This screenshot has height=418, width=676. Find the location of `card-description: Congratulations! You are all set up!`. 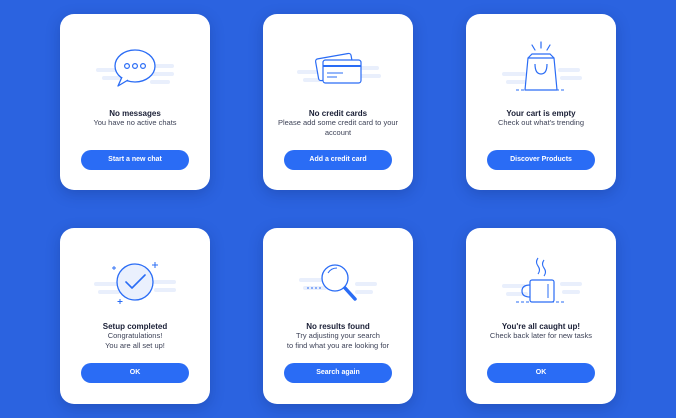

card-description: Congratulations! You are all set up! is located at coordinates (135, 341).